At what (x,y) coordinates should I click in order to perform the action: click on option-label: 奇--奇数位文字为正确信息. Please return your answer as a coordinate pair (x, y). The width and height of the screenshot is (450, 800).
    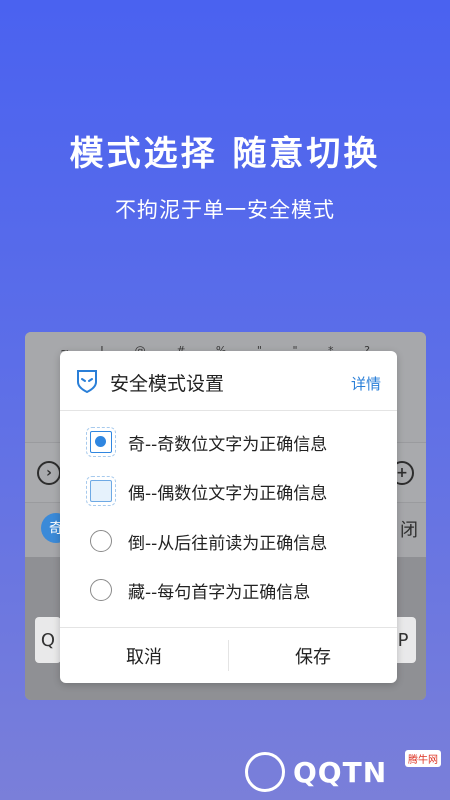
    Looking at the image, I should click on (228, 444).